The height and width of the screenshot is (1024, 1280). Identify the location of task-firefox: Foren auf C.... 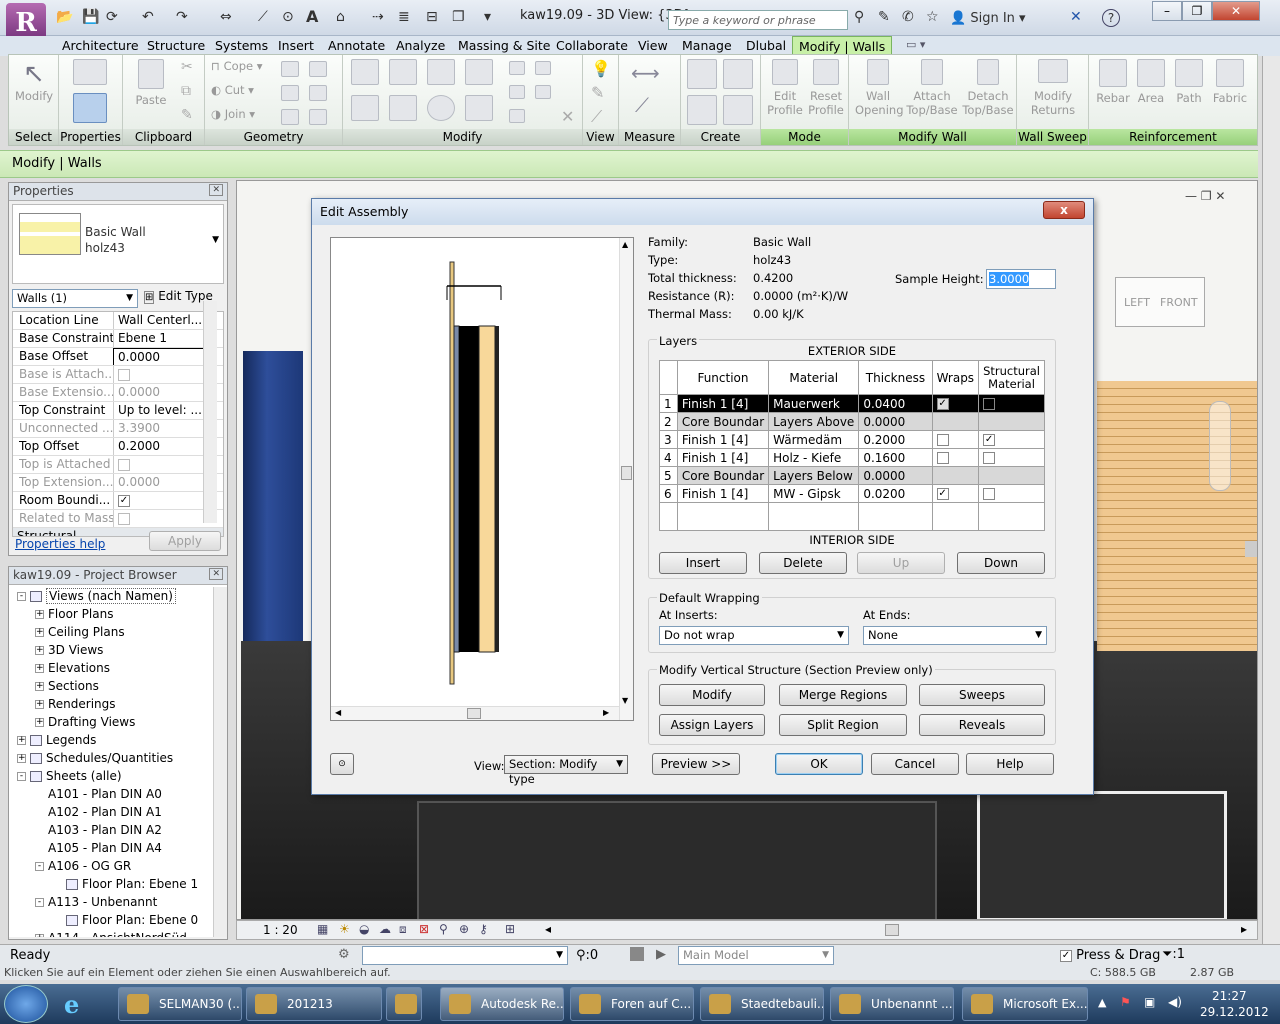
(632, 1004).